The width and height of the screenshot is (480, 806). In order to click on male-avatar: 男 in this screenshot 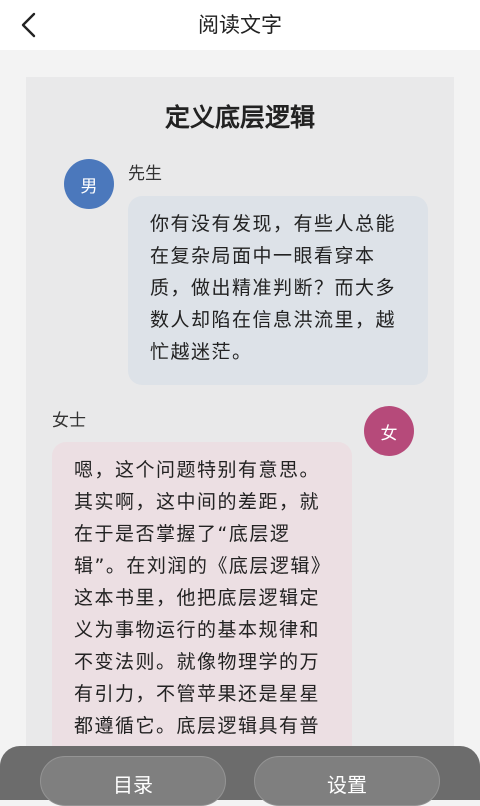, I will do `click(89, 184)`.